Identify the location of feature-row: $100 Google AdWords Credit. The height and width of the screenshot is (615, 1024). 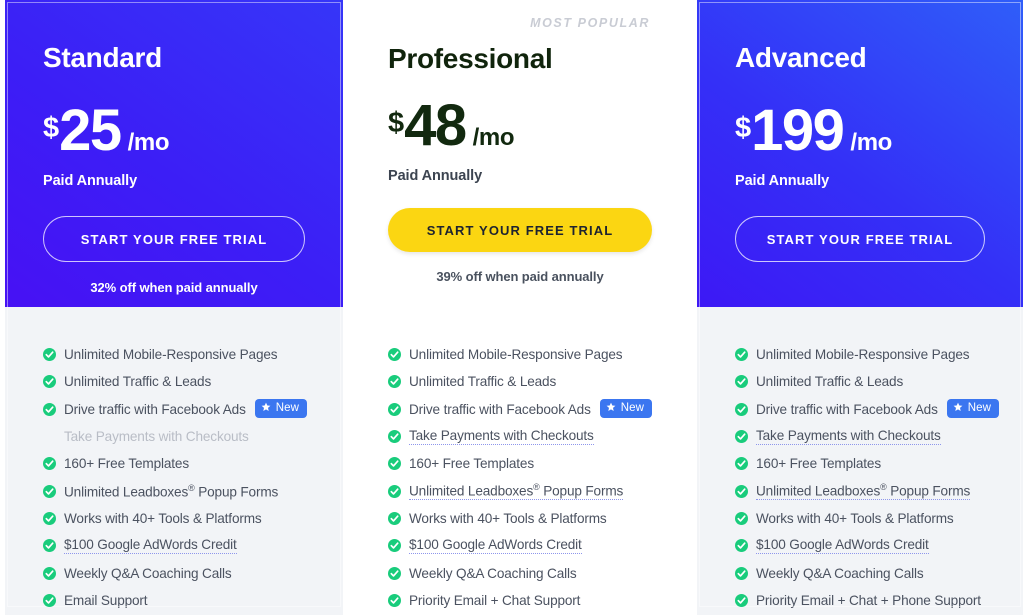
(864, 545).